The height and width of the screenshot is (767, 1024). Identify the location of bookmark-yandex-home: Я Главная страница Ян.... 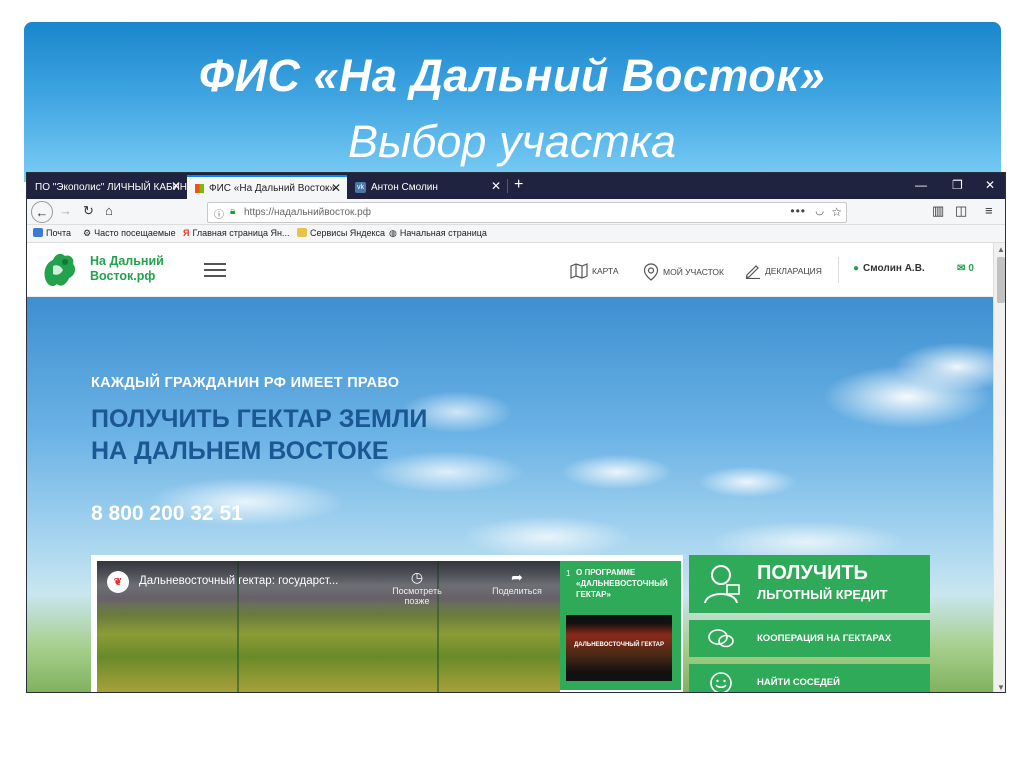
(236, 233).